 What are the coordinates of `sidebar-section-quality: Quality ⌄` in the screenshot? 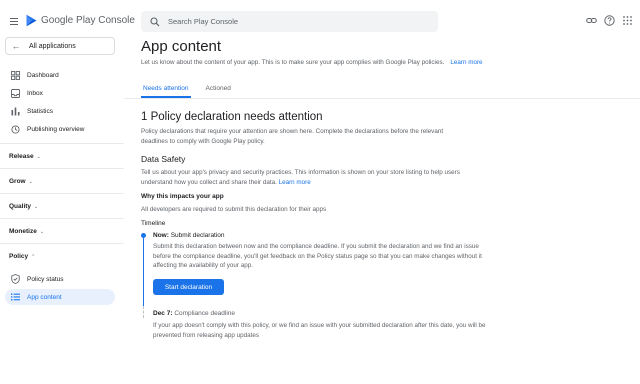 It's located at (23, 206).